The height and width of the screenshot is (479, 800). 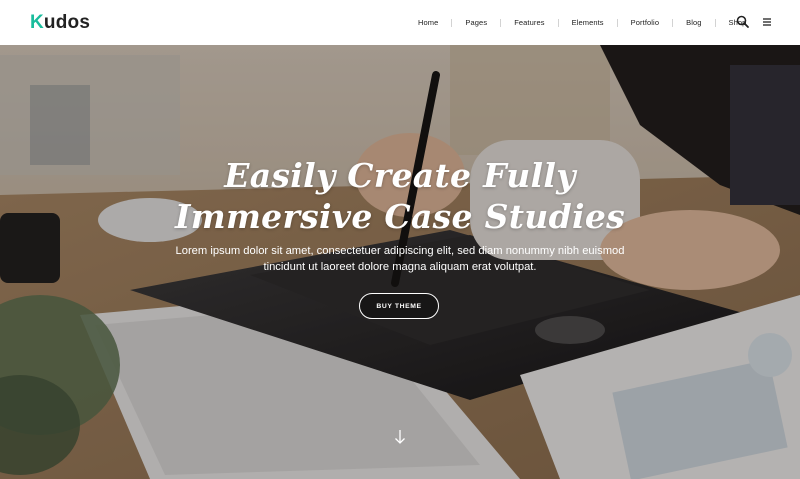 What do you see at coordinates (767, 22) in the screenshot?
I see `hamburger-menu-icon` at bounding box center [767, 22].